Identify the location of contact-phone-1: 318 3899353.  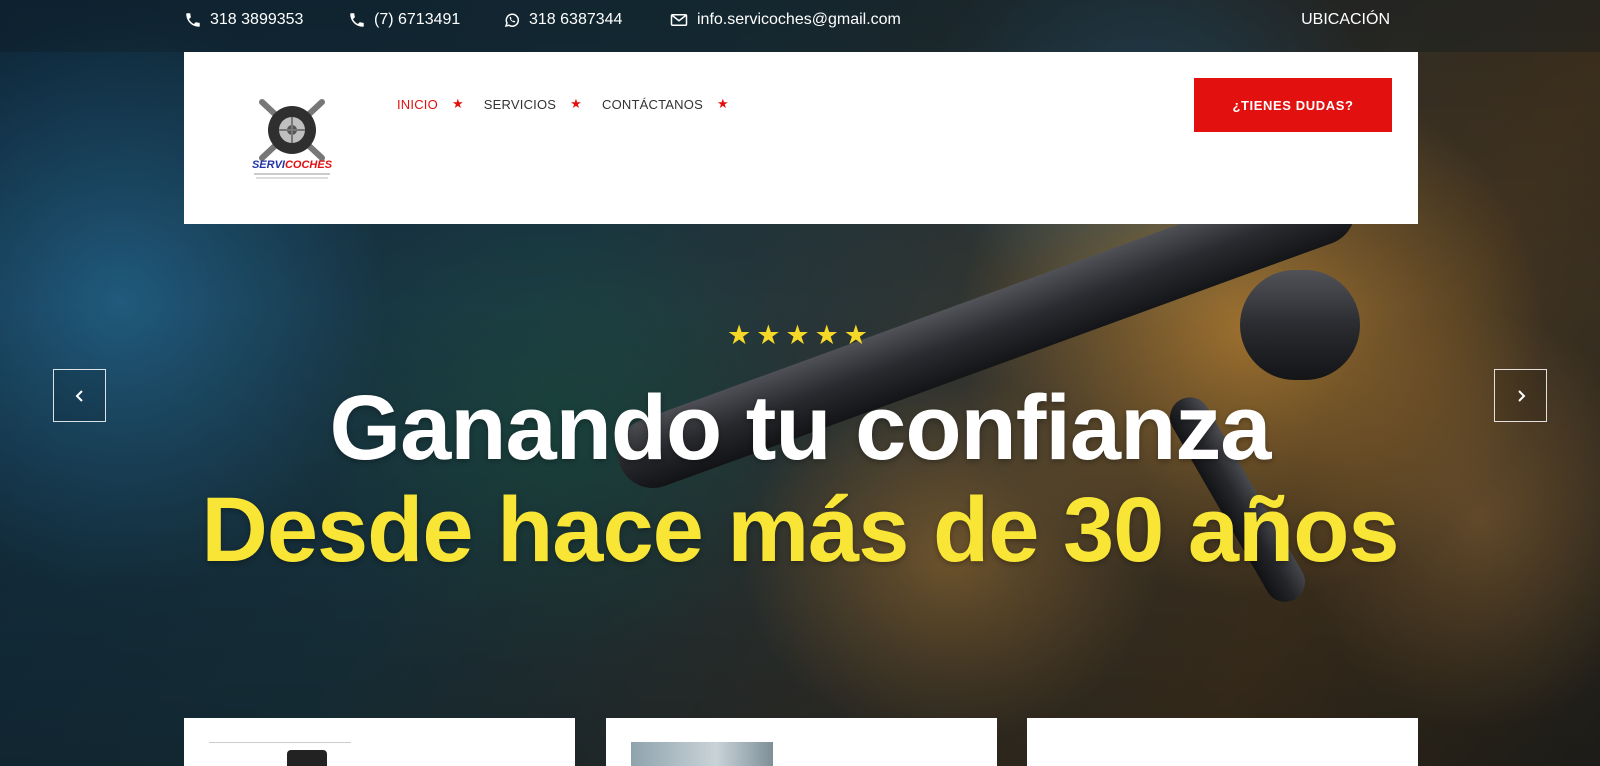
(243, 20).